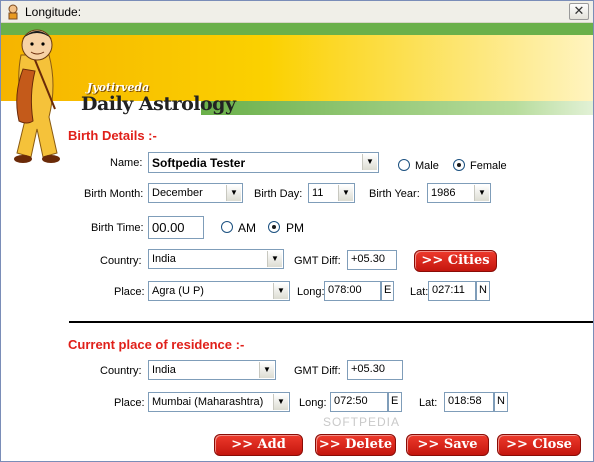 The image size is (594, 462). Describe the element at coordinates (176, 227) in the screenshot. I see `birth-time-input: 00.00` at that location.